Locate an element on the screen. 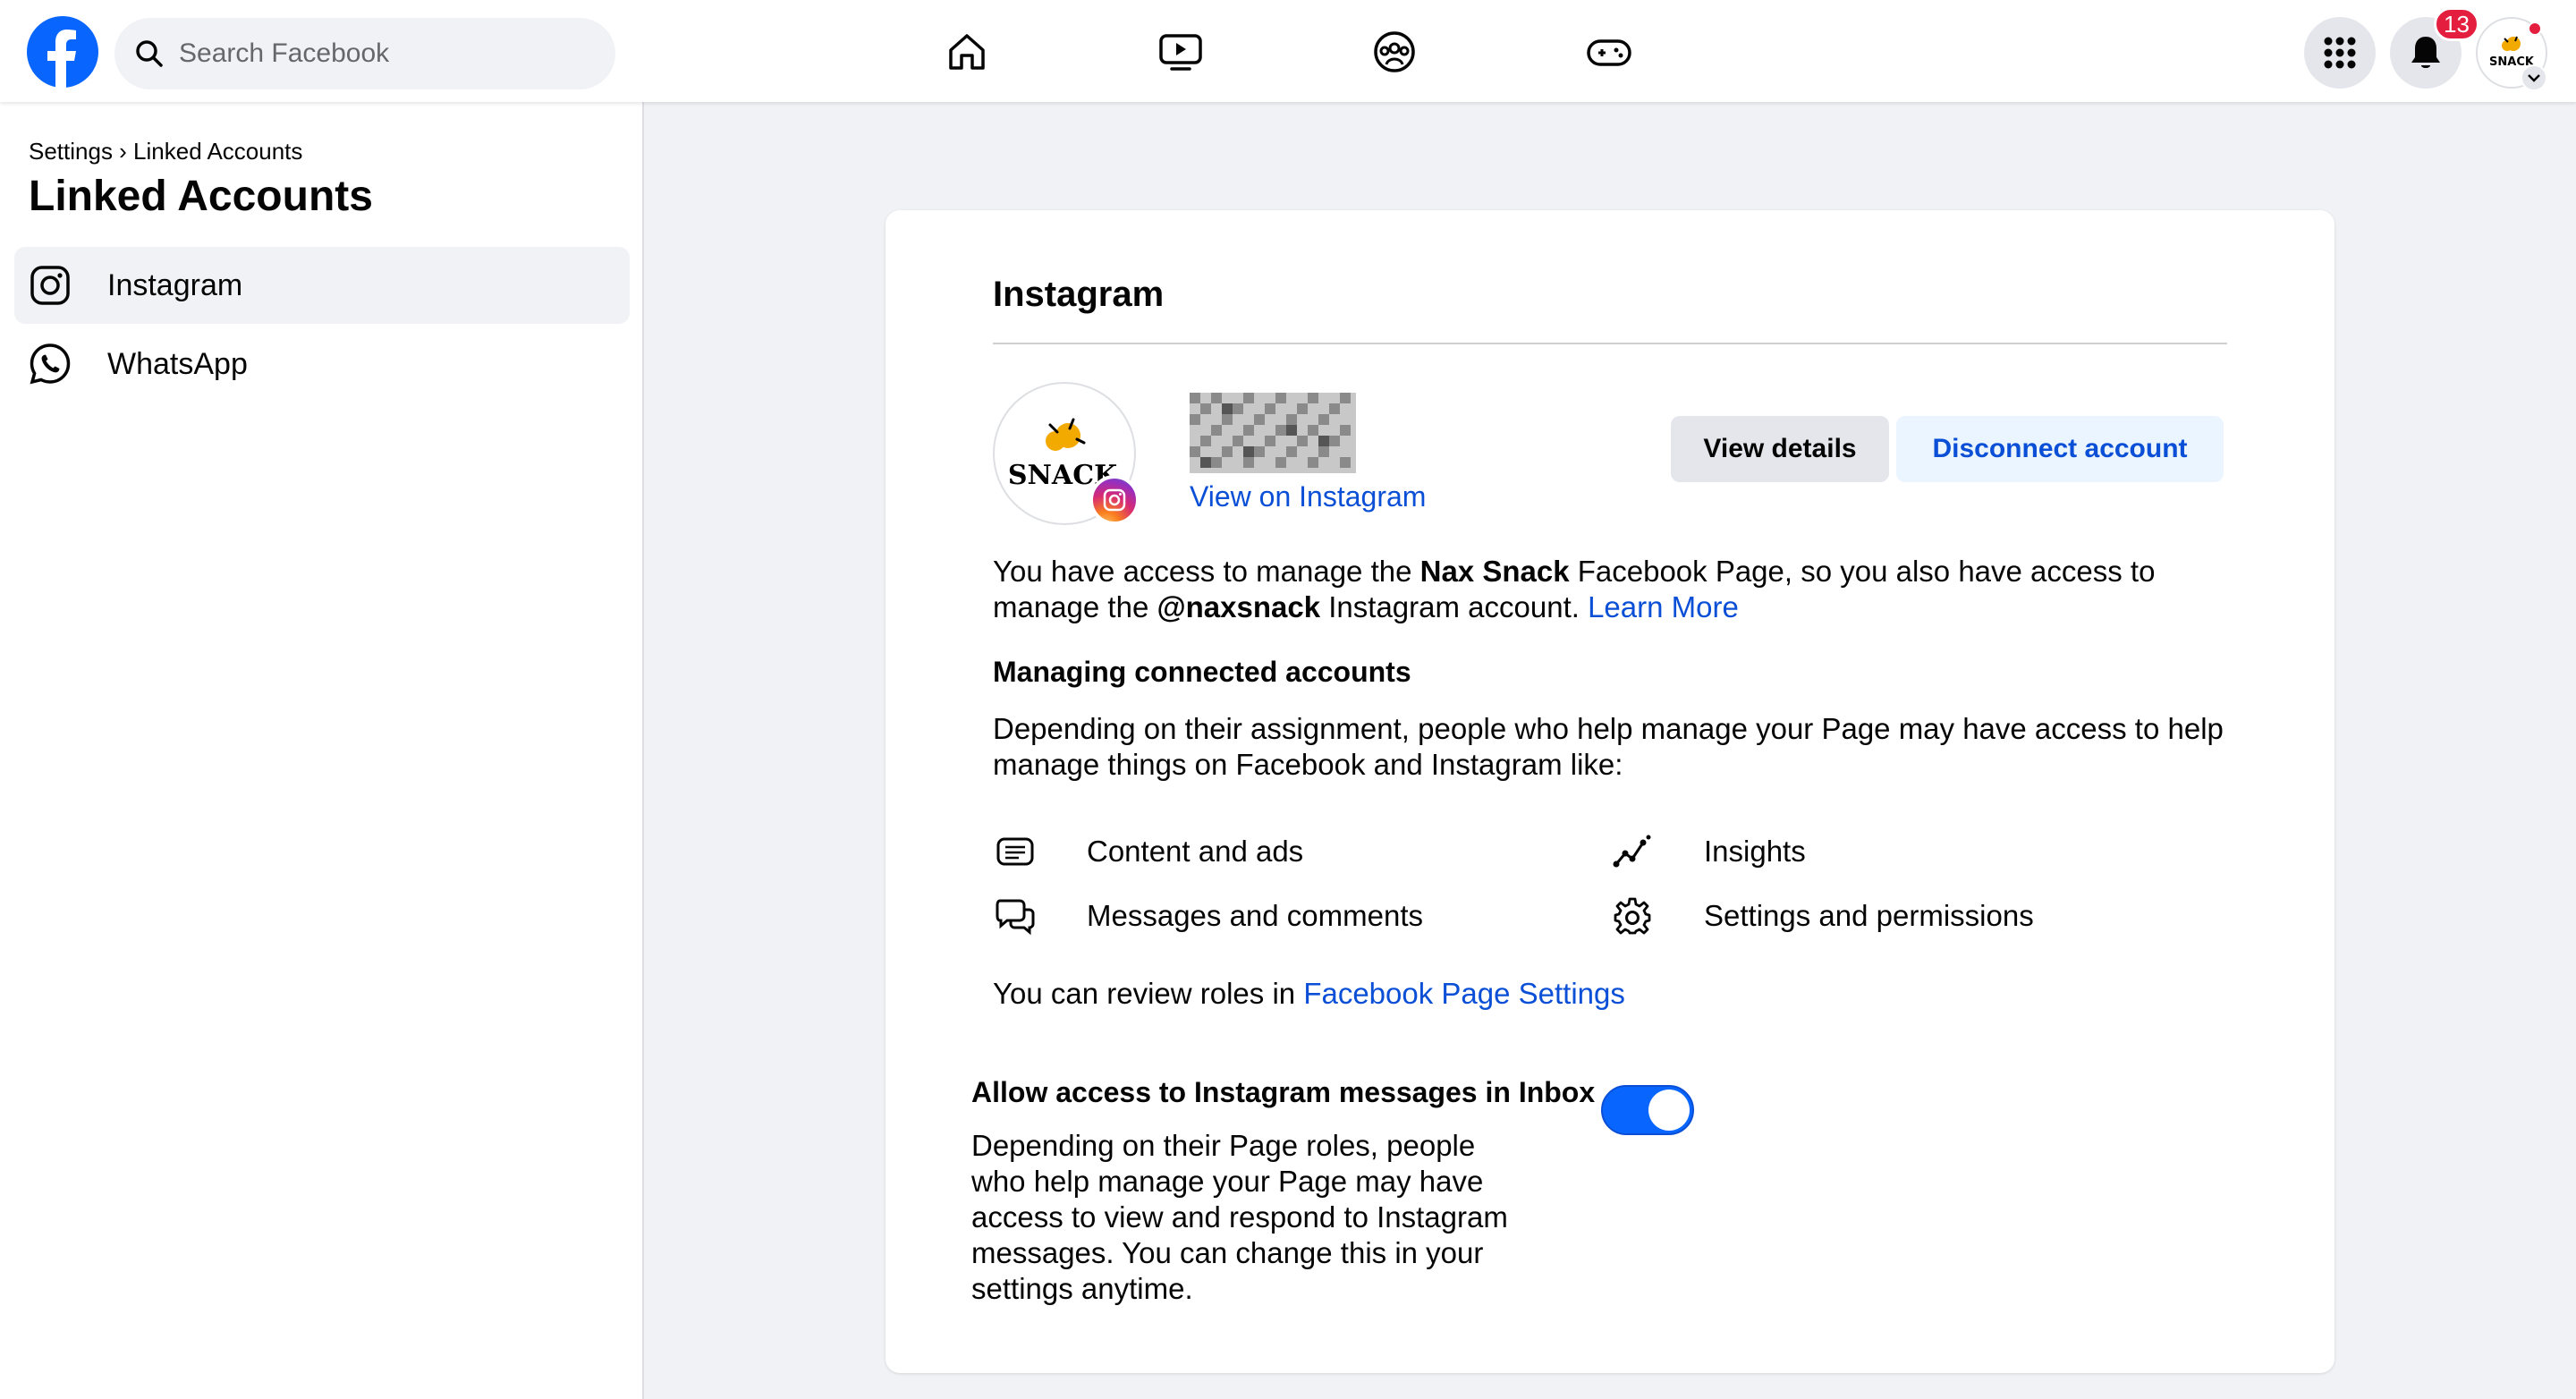 Image resolution: width=2576 pixels, height=1399 pixels. blurred-account-name is located at coordinates (1273, 433).